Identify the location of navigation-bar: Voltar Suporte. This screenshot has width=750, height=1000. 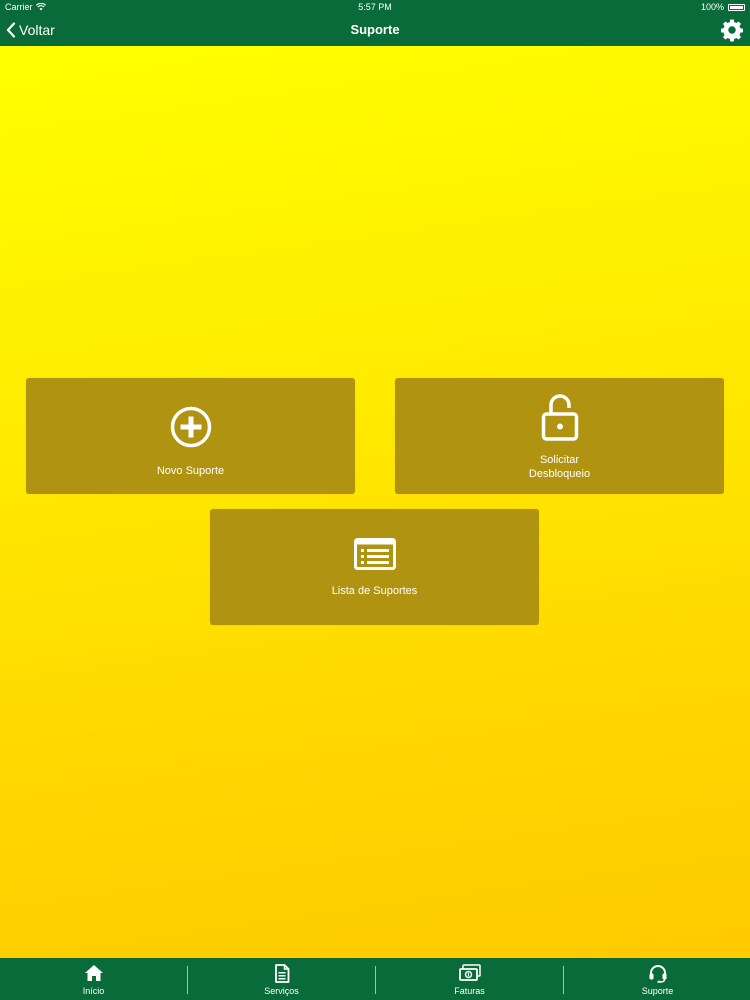
(375, 30).